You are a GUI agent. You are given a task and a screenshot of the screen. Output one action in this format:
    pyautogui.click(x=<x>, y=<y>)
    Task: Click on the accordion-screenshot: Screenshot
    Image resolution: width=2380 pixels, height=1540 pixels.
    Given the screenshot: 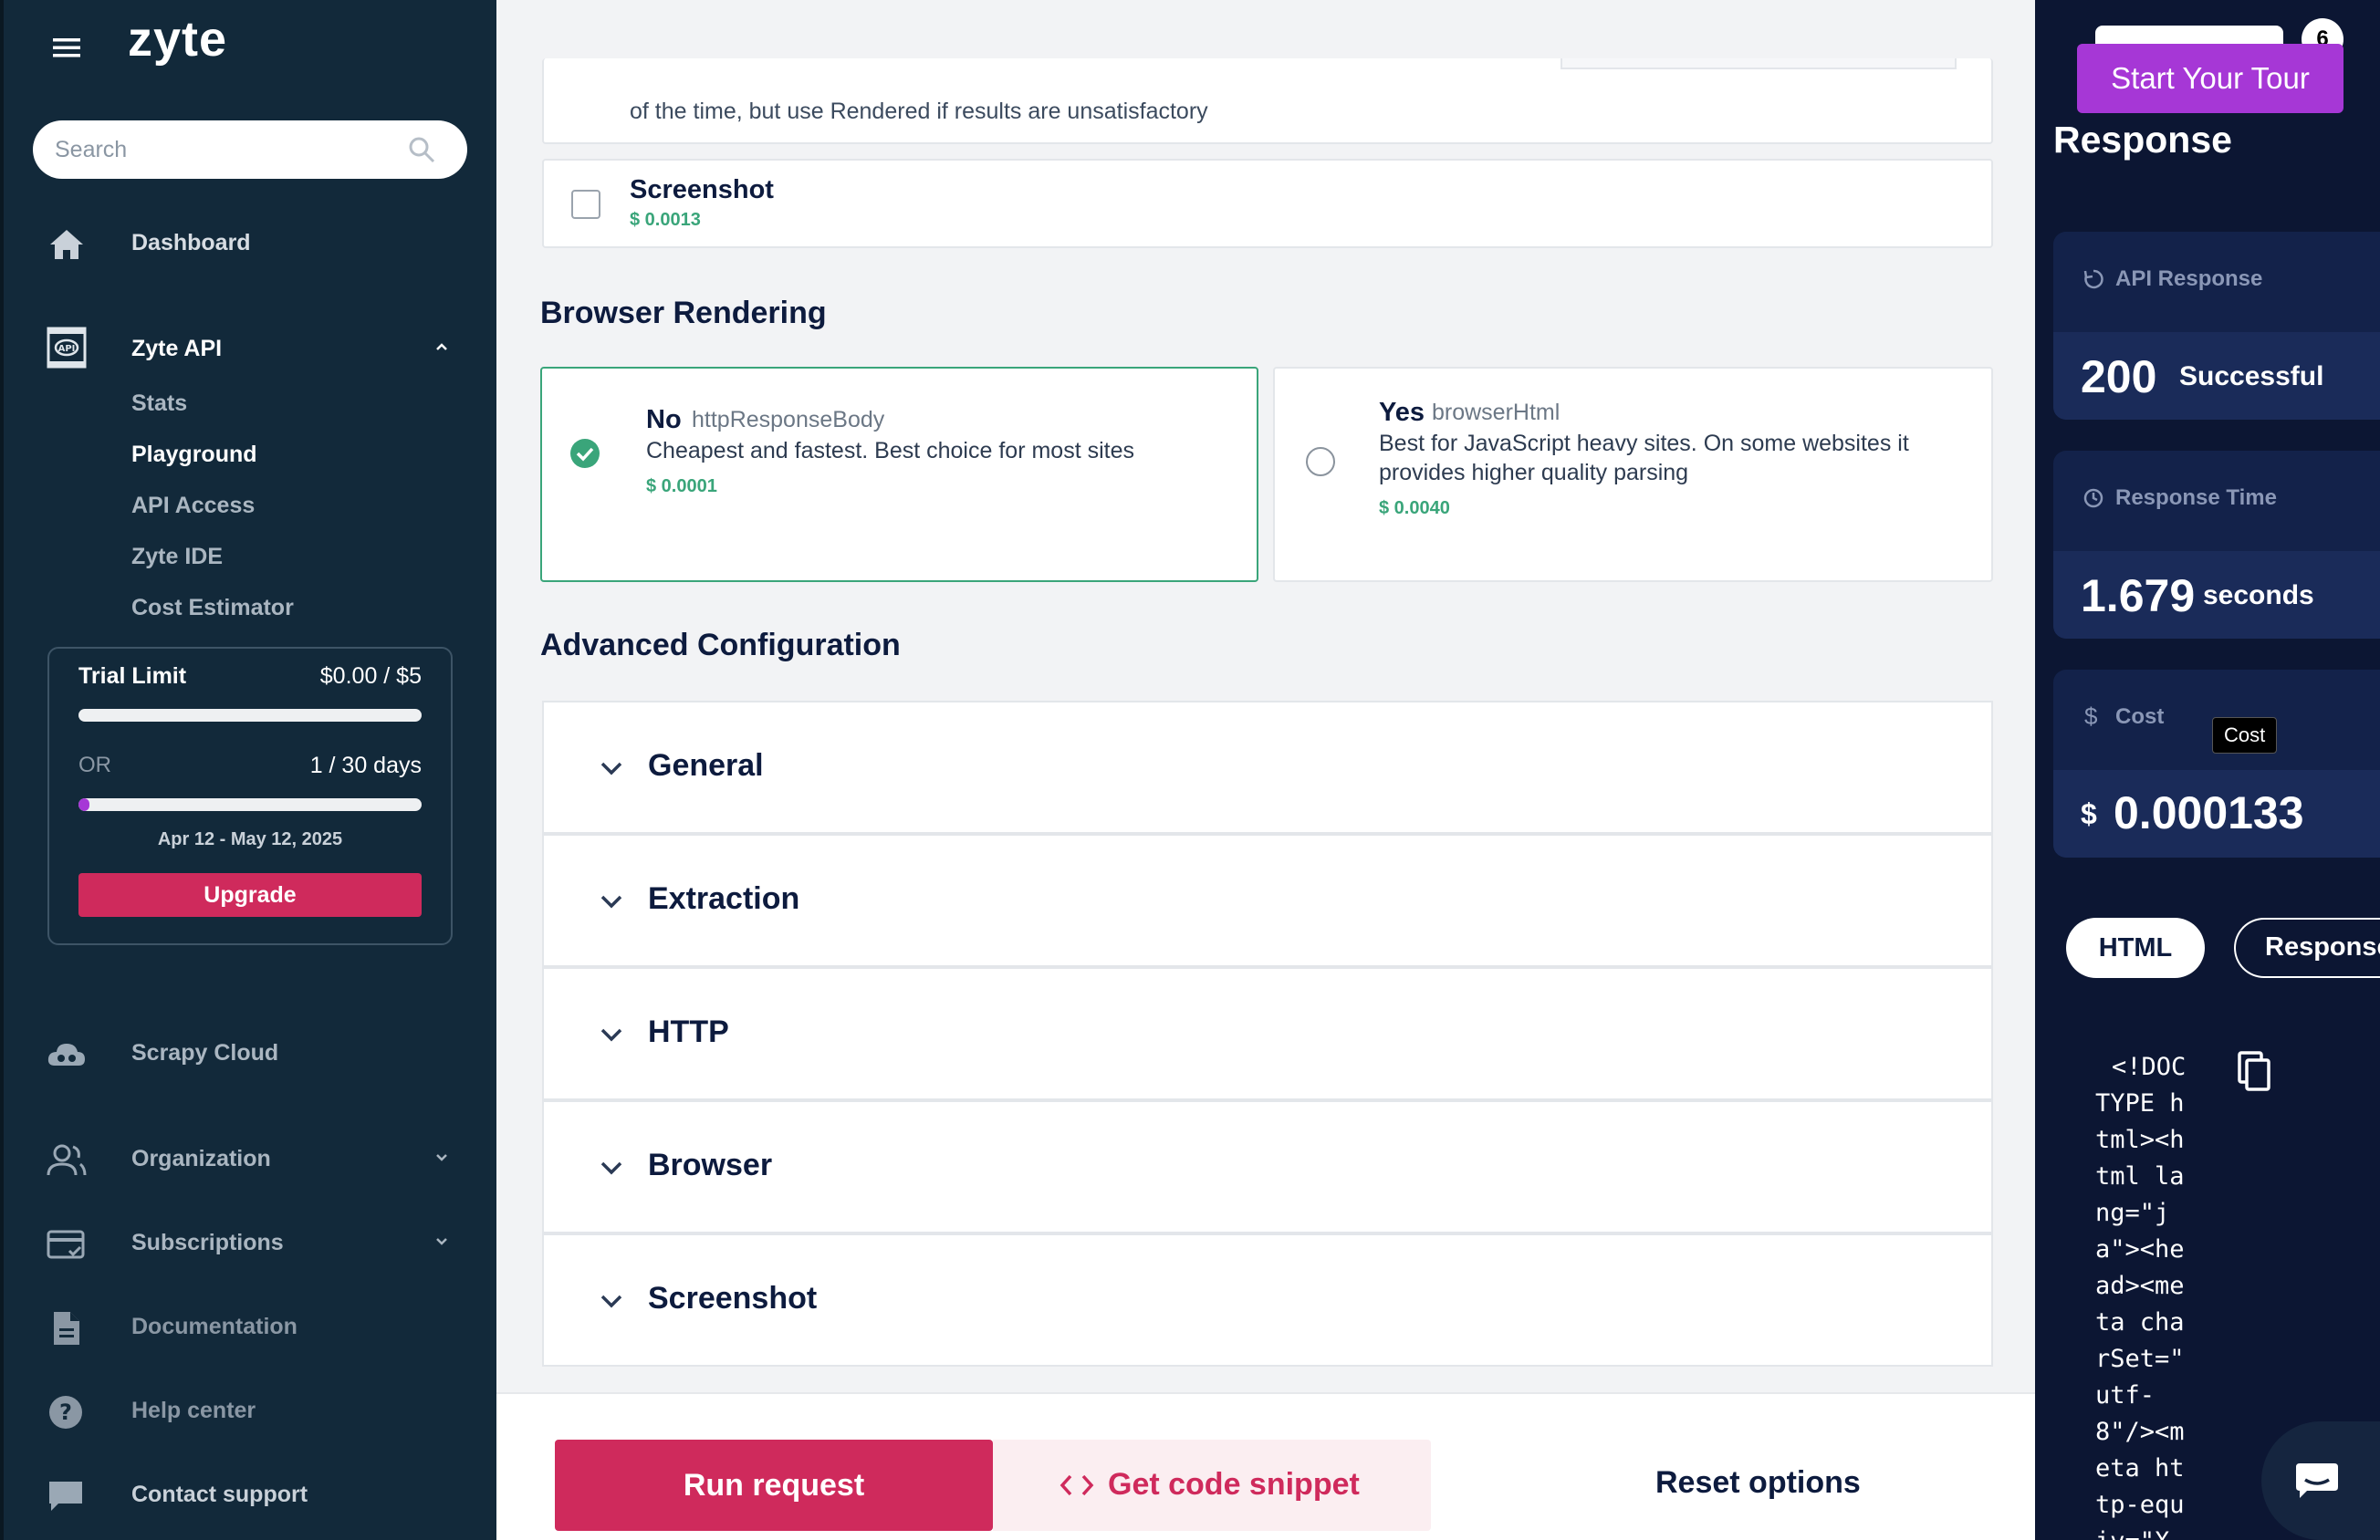 What is the action you would take?
    pyautogui.click(x=1268, y=1300)
    